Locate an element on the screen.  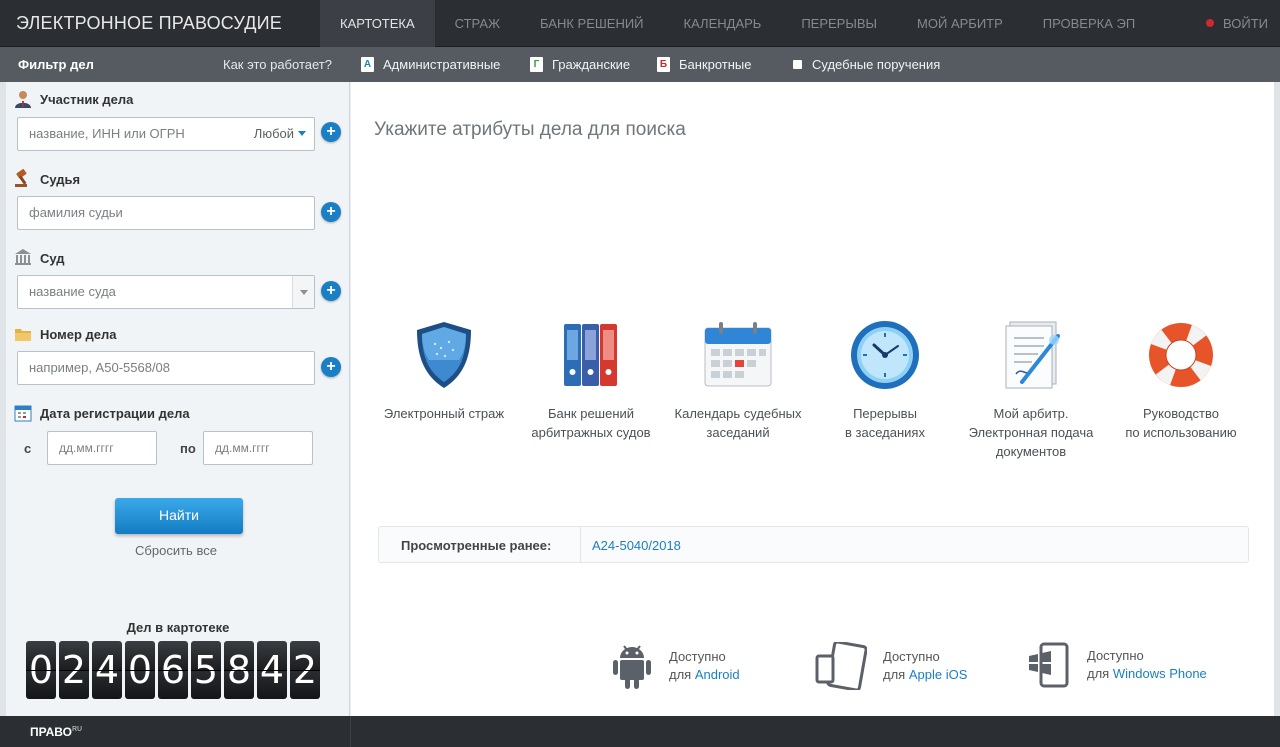
service-pereryvy: Перерывы в заседаниях is located at coordinates (885, 379).